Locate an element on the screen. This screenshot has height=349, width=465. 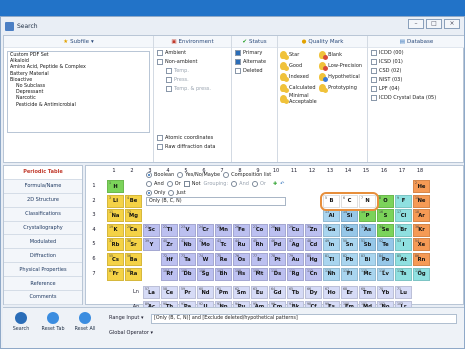
quality-option: Prototyping is located at coordinates (342, 87).